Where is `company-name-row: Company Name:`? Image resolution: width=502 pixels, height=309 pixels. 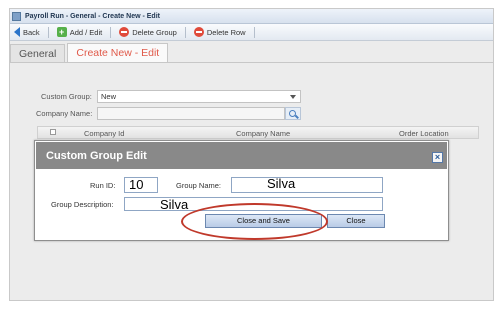
company-name-row: Company Name: is located at coordinates (168, 113).